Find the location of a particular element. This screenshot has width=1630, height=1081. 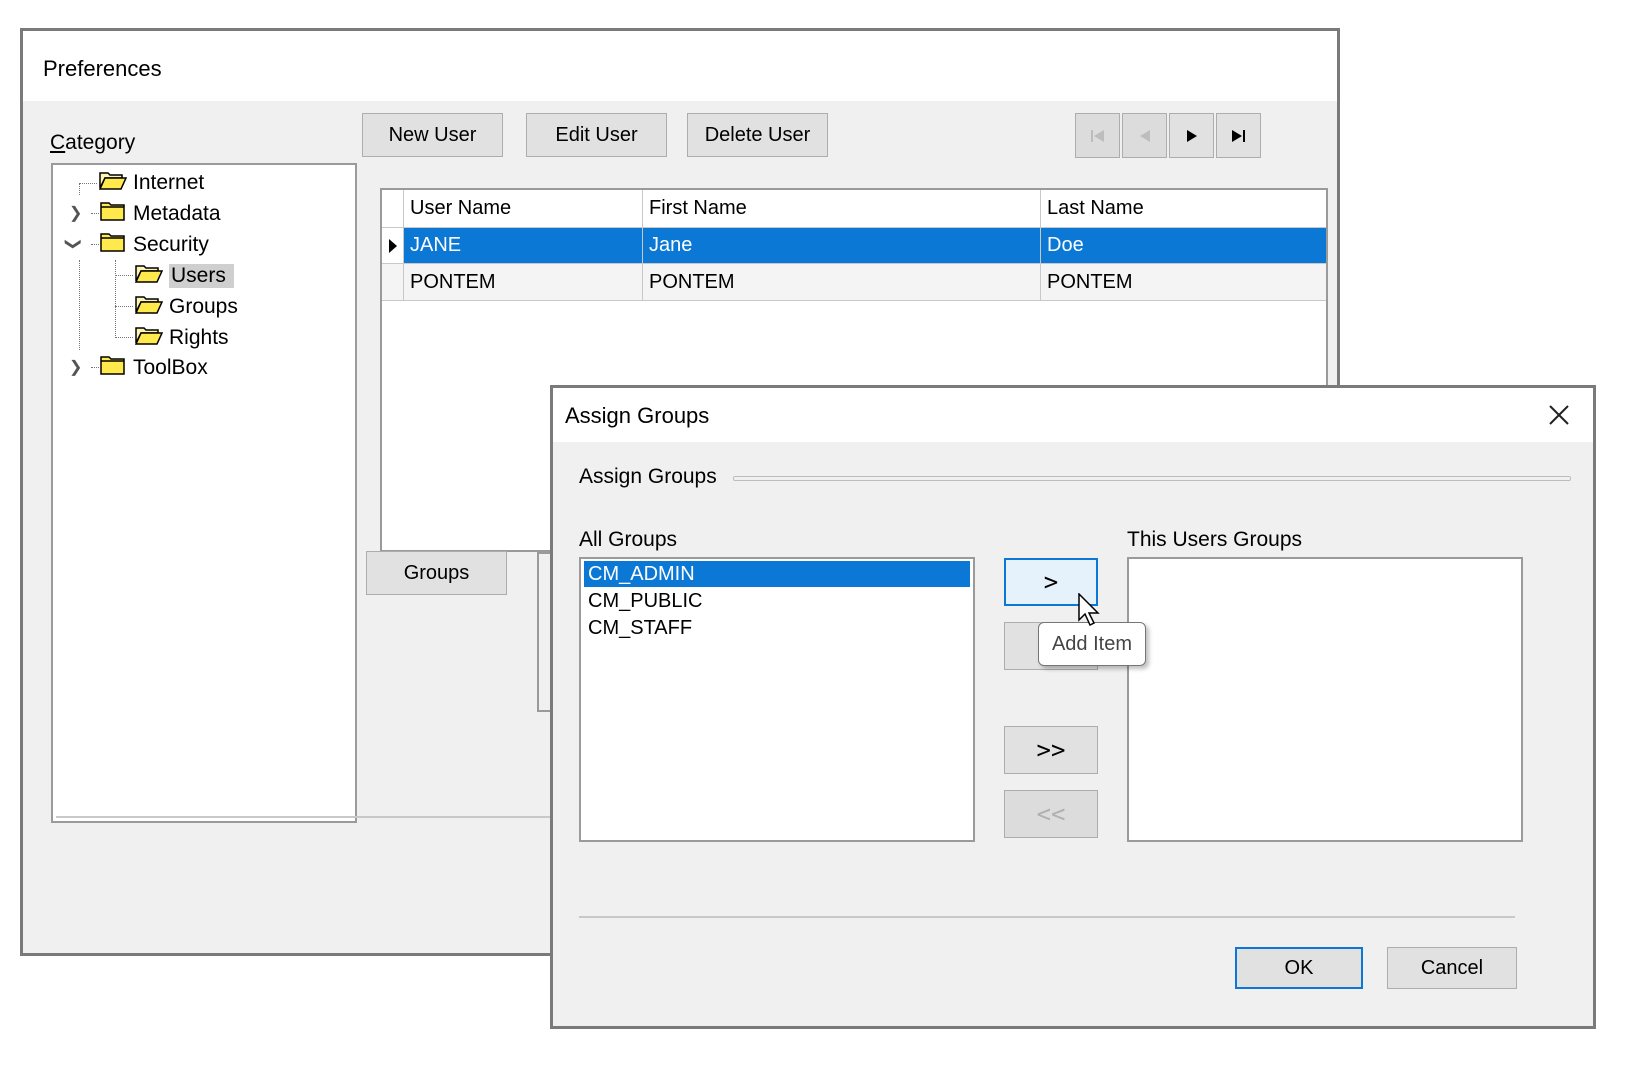

cancel-button: Cancel is located at coordinates (1452, 968).